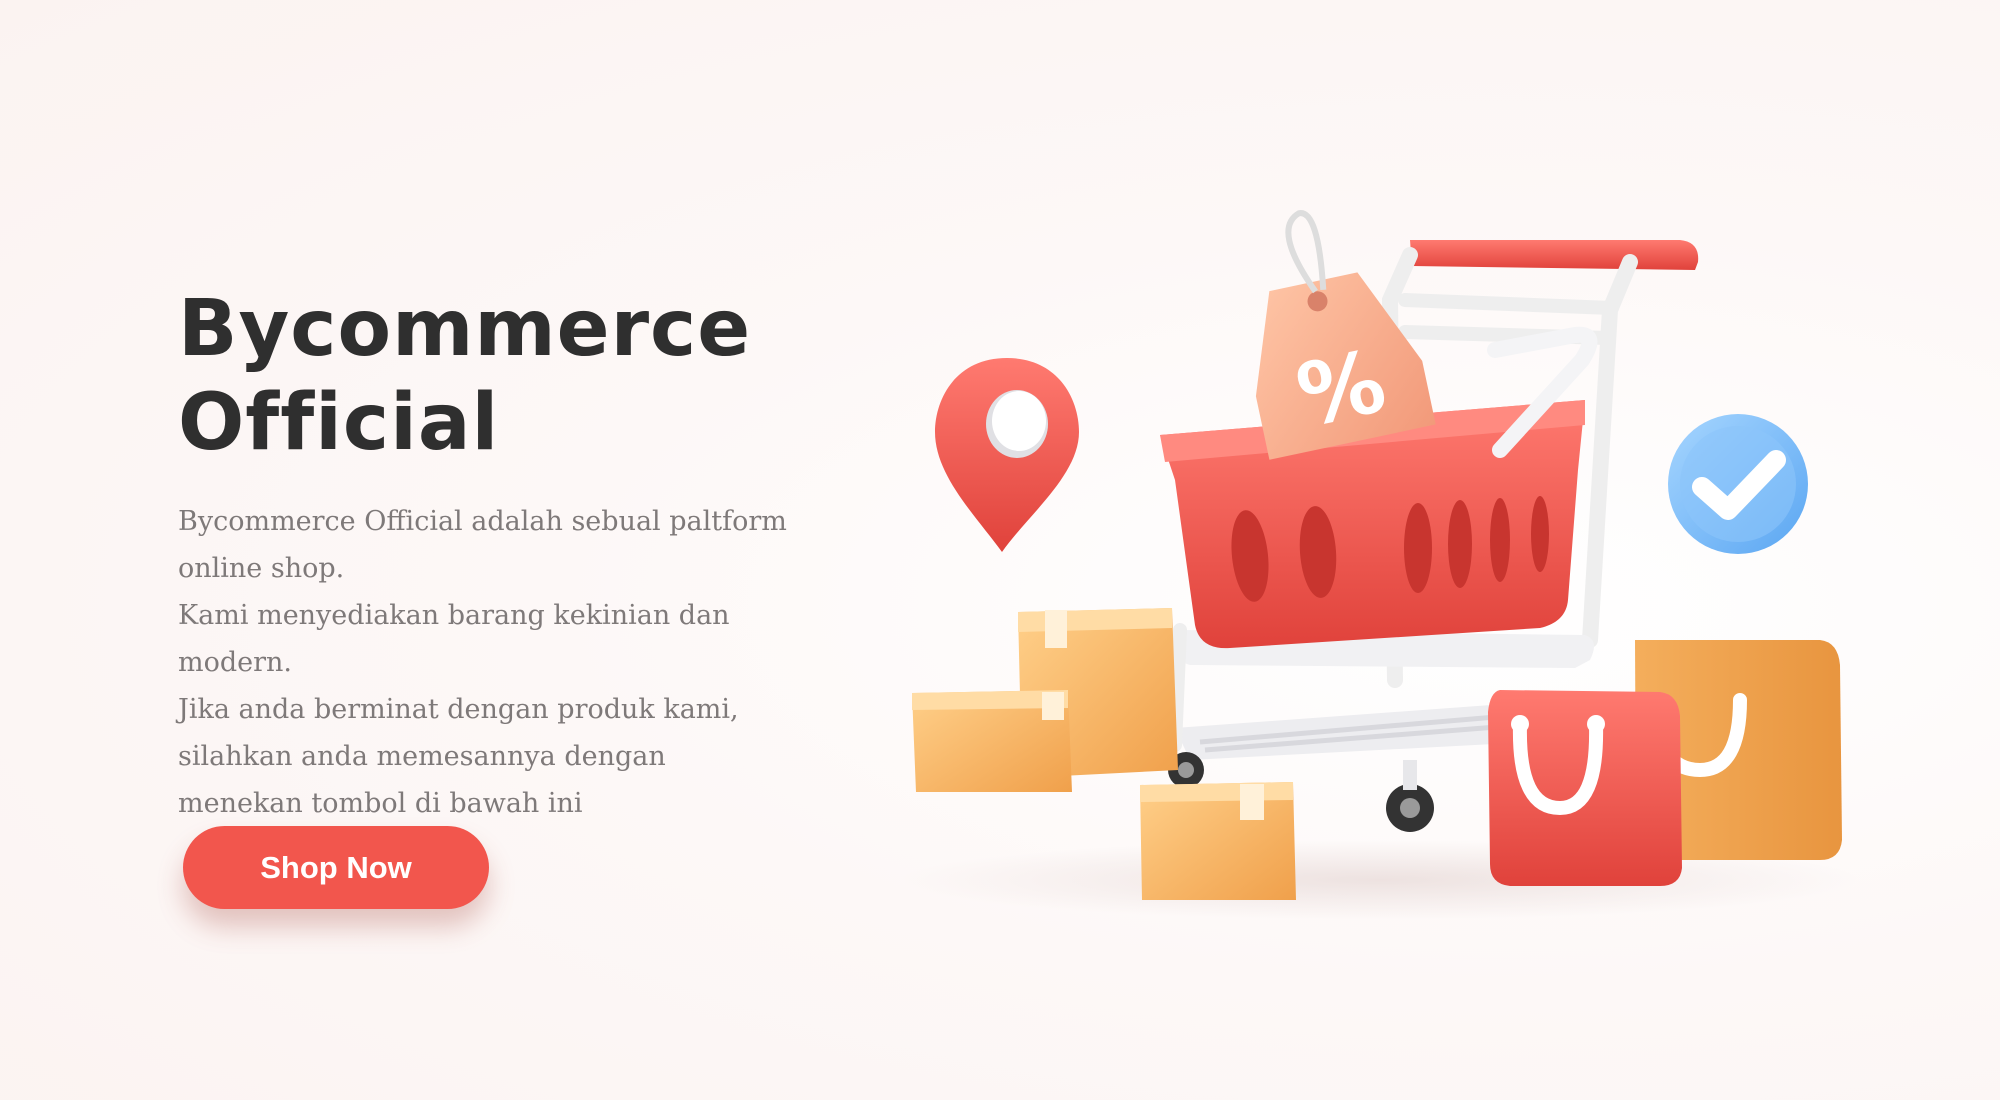  I want to click on description-line: Jika anda berminat dengan produk kami,, so click(458, 709).